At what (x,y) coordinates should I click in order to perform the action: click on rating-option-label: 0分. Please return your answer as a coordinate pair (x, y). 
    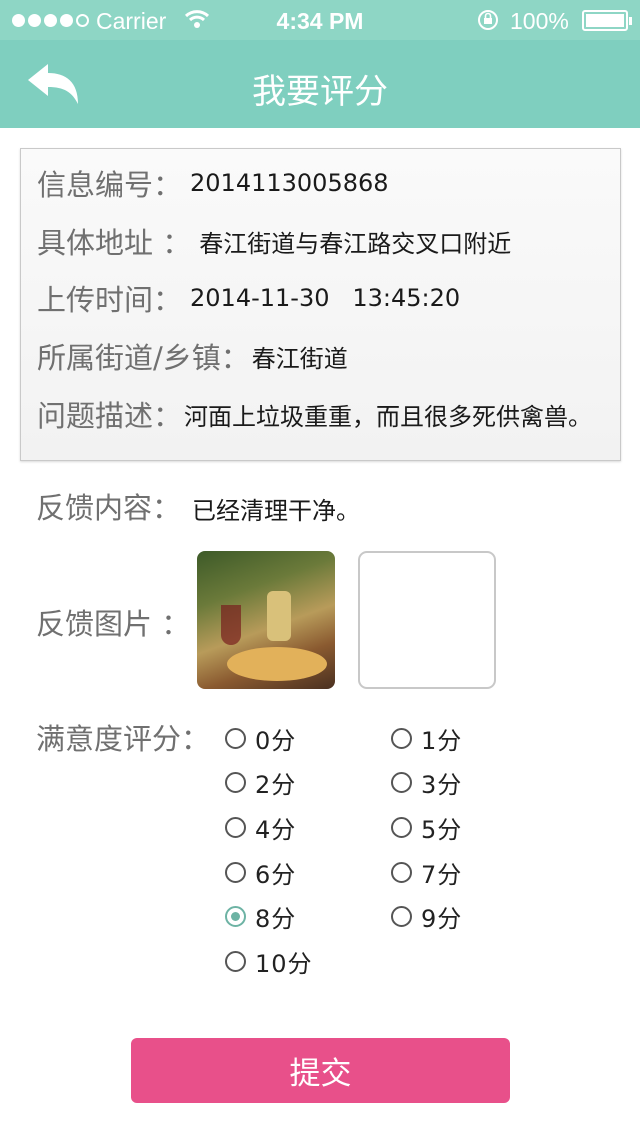
    Looking at the image, I should click on (276, 740).